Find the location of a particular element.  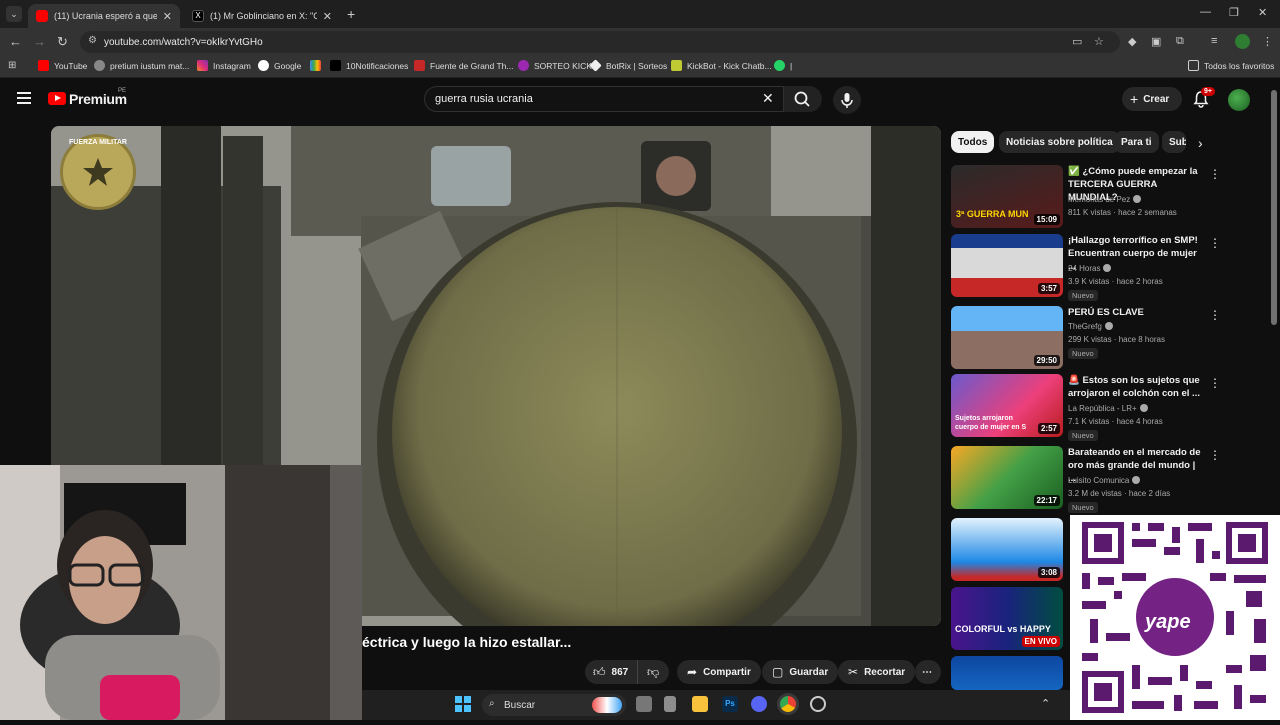

menu-kebab-icon: ⋮ is located at coordinates (1267, 41).